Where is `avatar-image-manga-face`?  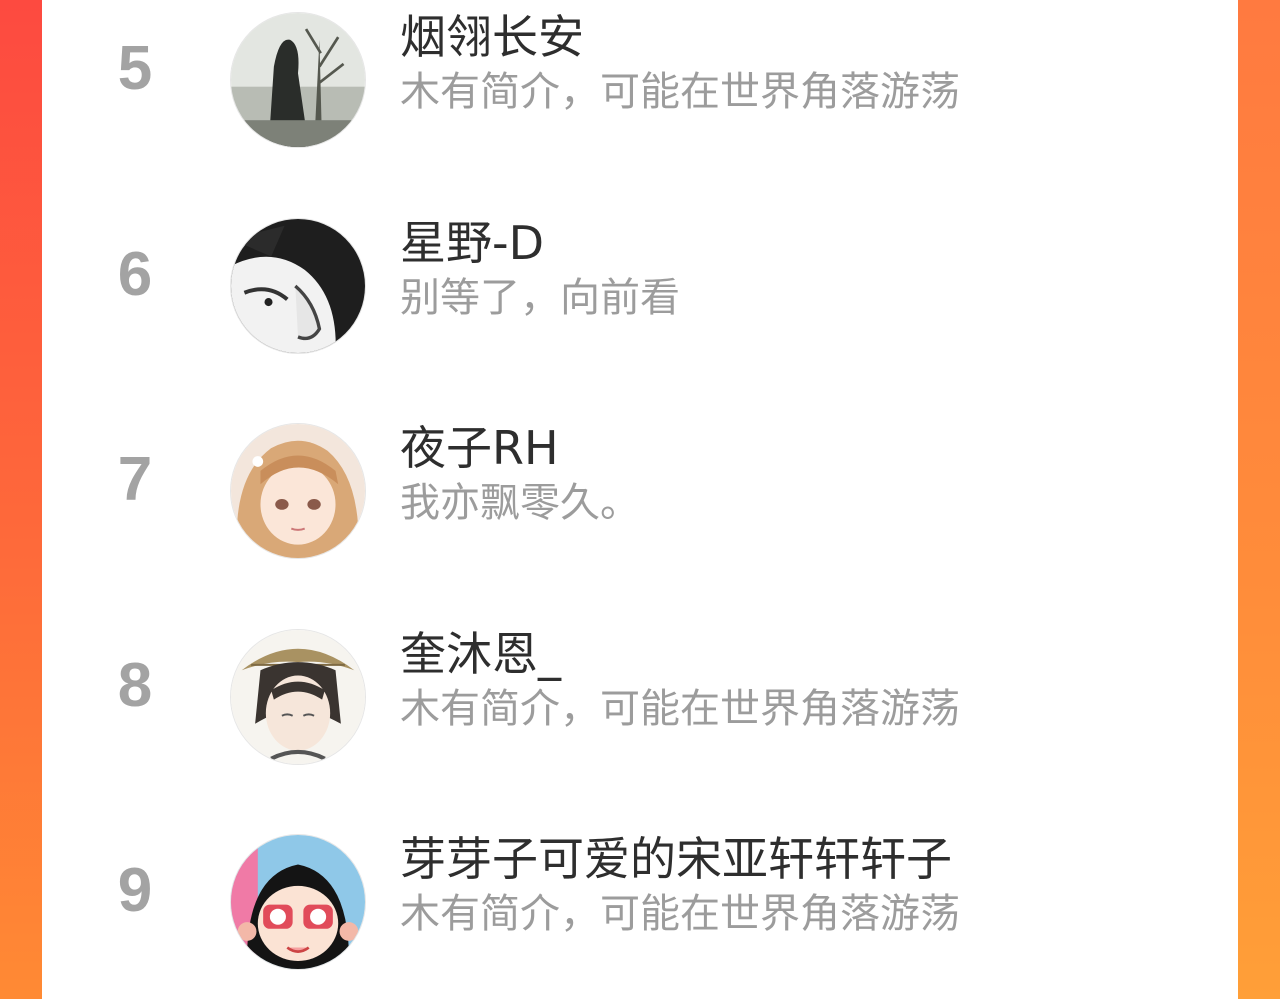
avatar-image-manga-face is located at coordinates (298, 286).